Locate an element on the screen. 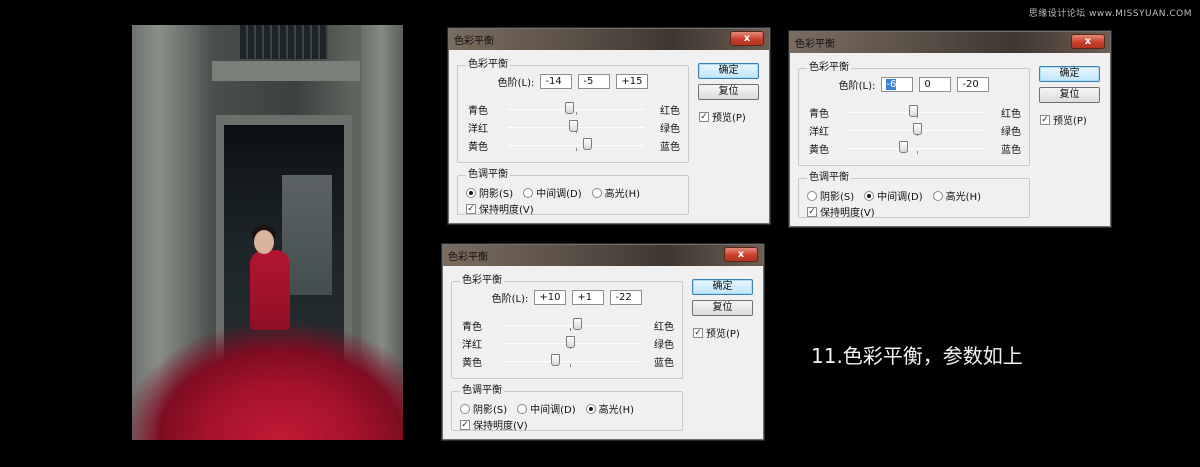  levels-row: 色阶(L): -6 0 -20 is located at coordinates (914, 84).